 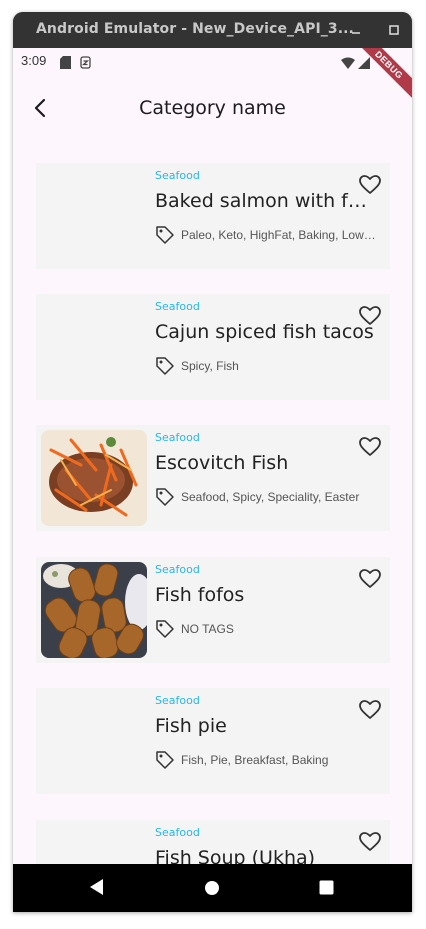 What do you see at coordinates (255, 760) in the screenshot?
I see `recipe-tags: Fish, Pie, Breakfast, Baking` at bounding box center [255, 760].